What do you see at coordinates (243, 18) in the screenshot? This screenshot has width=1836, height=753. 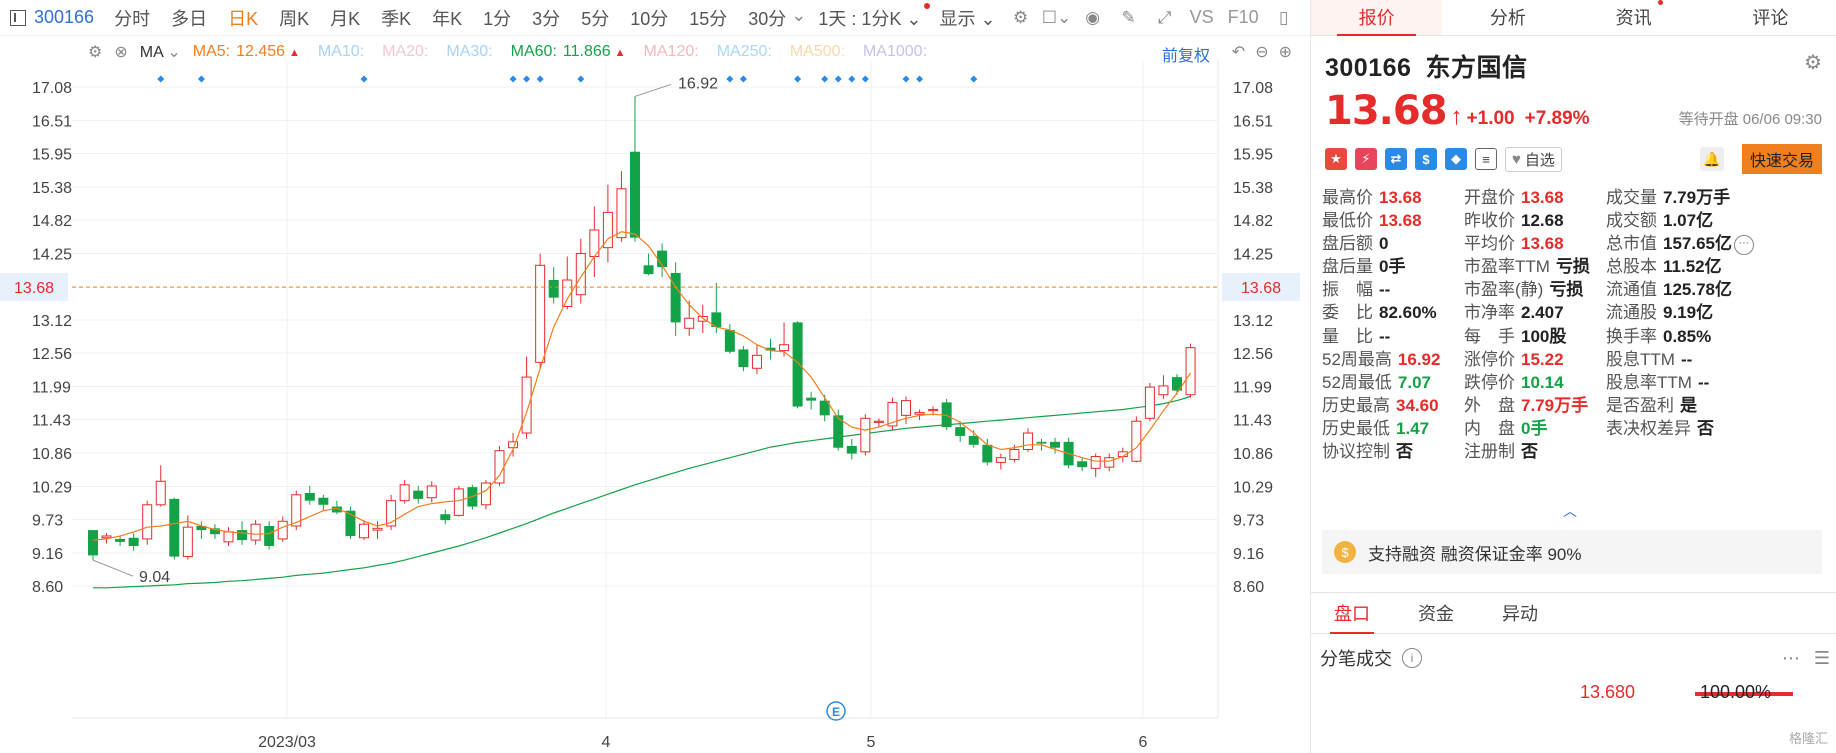 I see `period-tab: 日K` at bounding box center [243, 18].